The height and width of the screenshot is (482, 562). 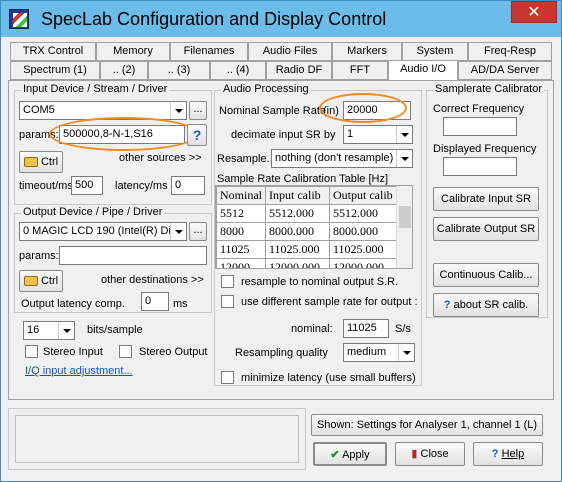 I want to click on tab-markers: Markers, so click(x=367, y=51).